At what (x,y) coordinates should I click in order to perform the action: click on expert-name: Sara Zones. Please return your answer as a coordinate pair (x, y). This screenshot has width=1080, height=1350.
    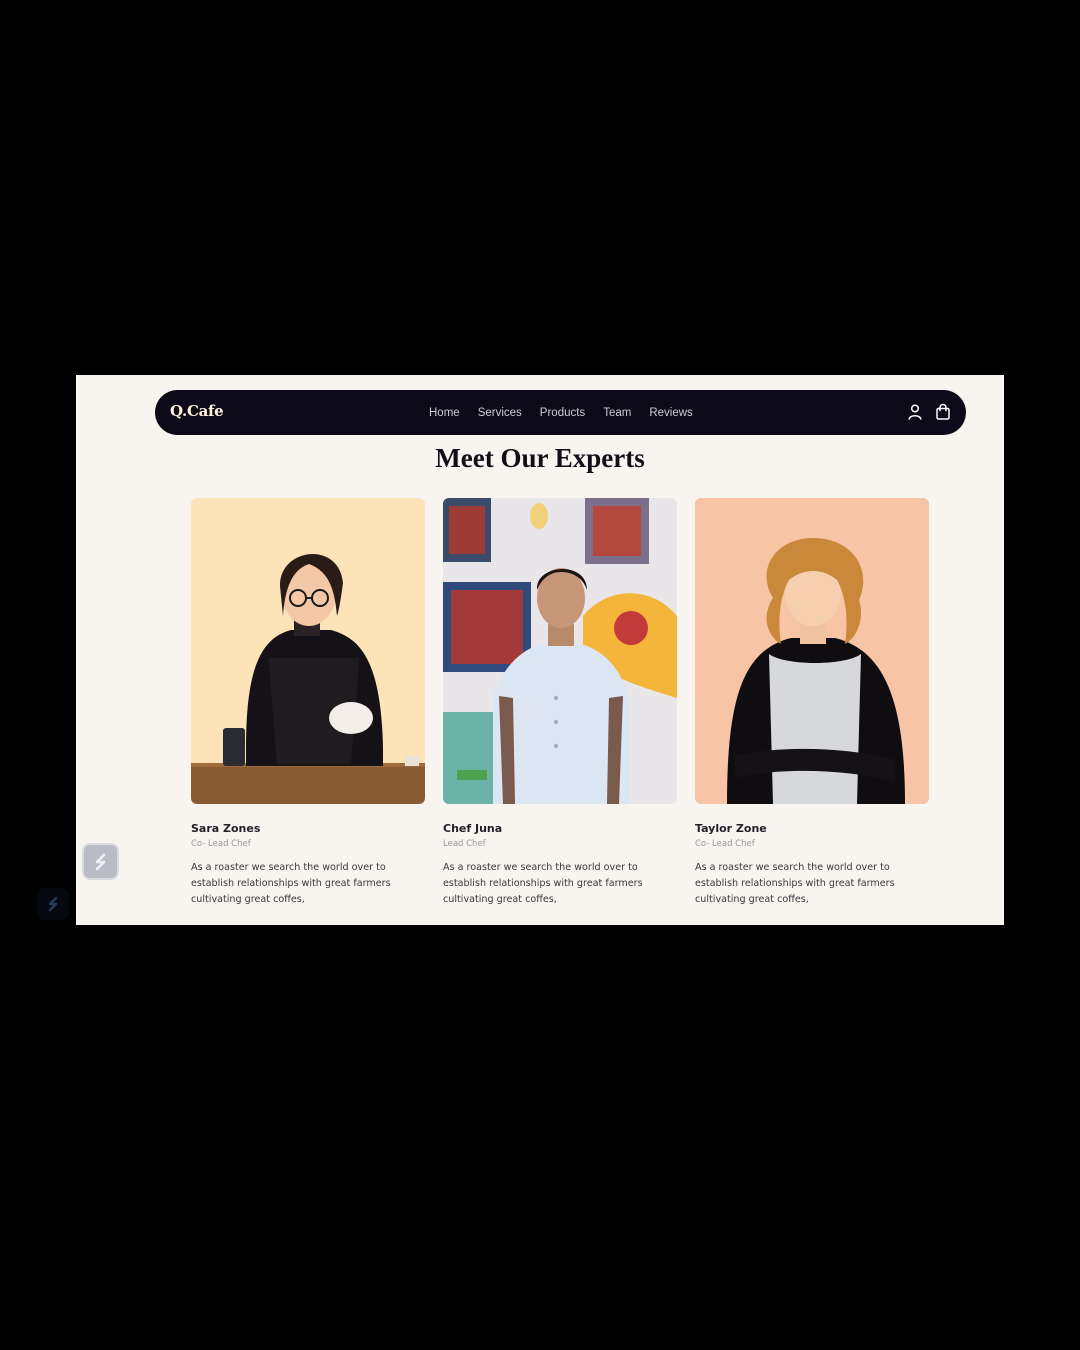
    Looking at the image, I should click on (226, 828).